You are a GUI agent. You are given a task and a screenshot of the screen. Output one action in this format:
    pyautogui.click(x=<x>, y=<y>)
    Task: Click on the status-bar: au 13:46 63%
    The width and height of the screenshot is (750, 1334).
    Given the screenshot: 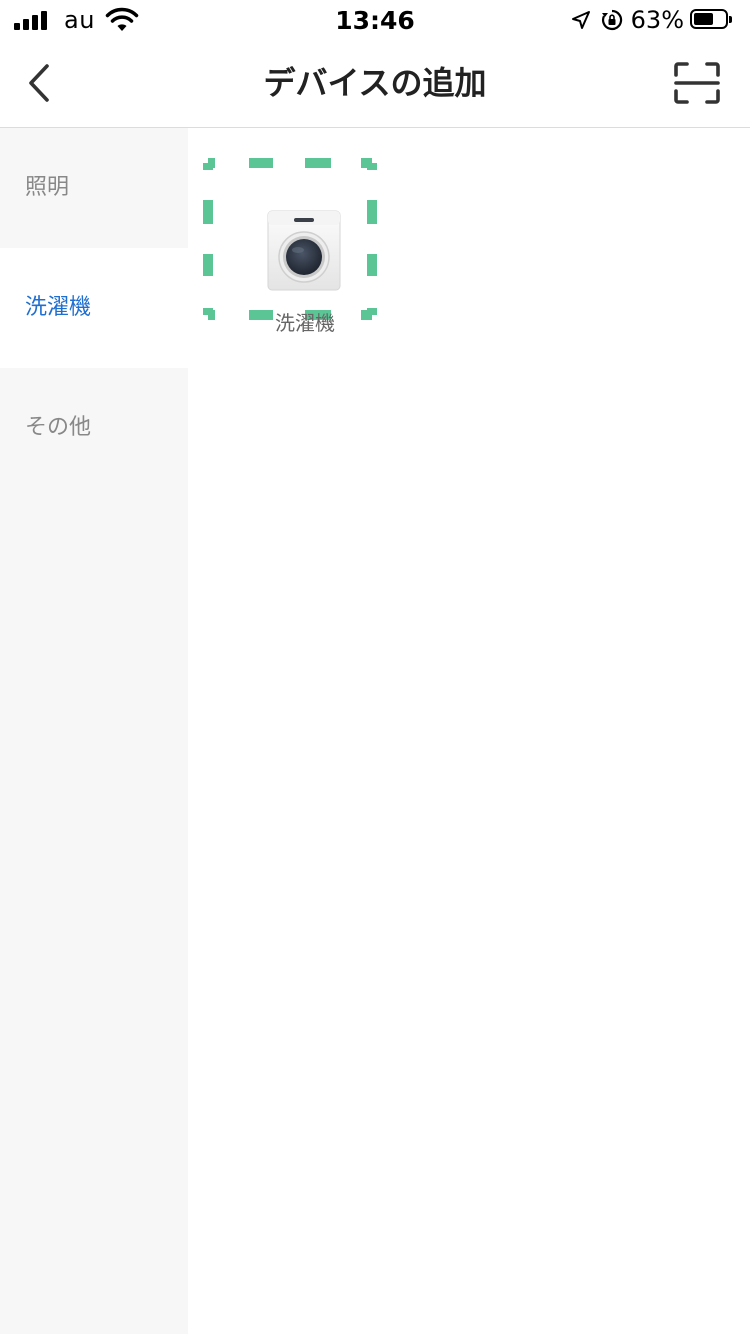 What is the action you would take?
    pyautogui.click(x=375, y=20)
    